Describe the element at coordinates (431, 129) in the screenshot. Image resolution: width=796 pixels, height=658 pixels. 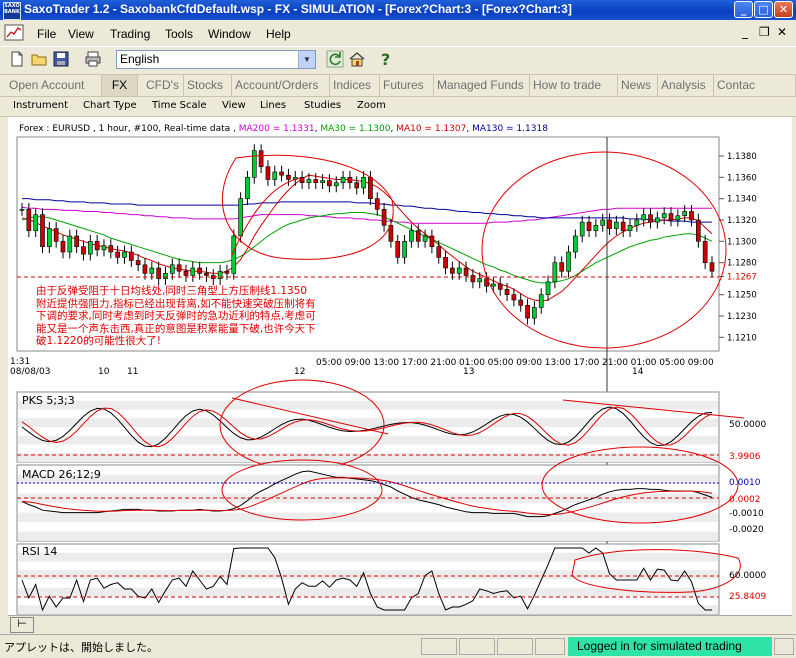
I see `legend-ma10: MA10 = 1.1307` at that location.